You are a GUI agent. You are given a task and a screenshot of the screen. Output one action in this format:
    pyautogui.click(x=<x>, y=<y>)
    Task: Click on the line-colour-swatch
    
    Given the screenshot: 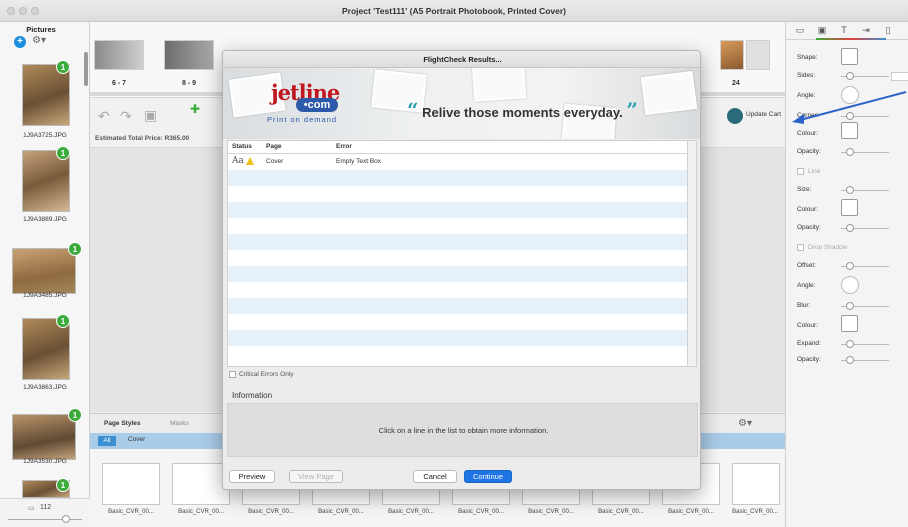 What is the action you would take?
    pyautogui.click(x=849, y=207)
    